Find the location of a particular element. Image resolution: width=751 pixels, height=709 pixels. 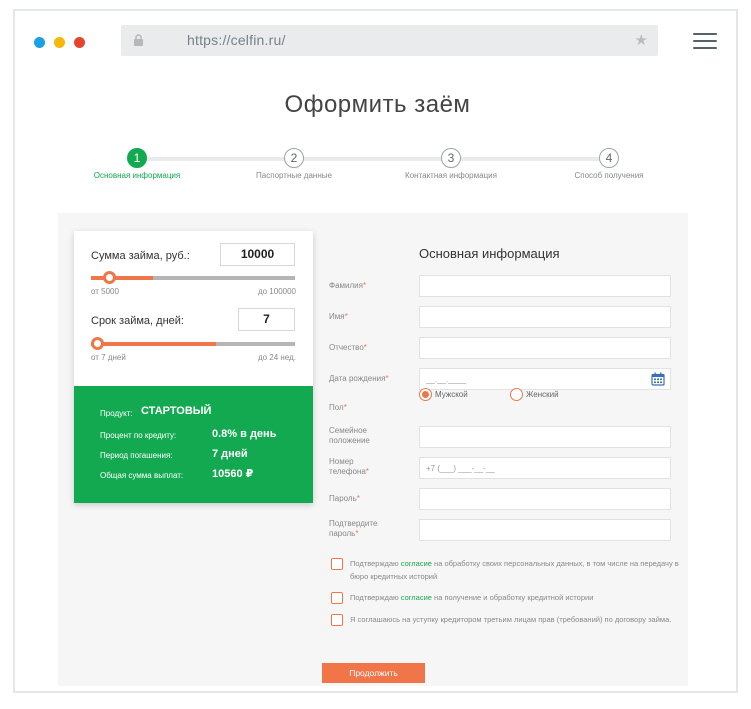

continue-button: Продолжить is located at coordinates (373, 673).